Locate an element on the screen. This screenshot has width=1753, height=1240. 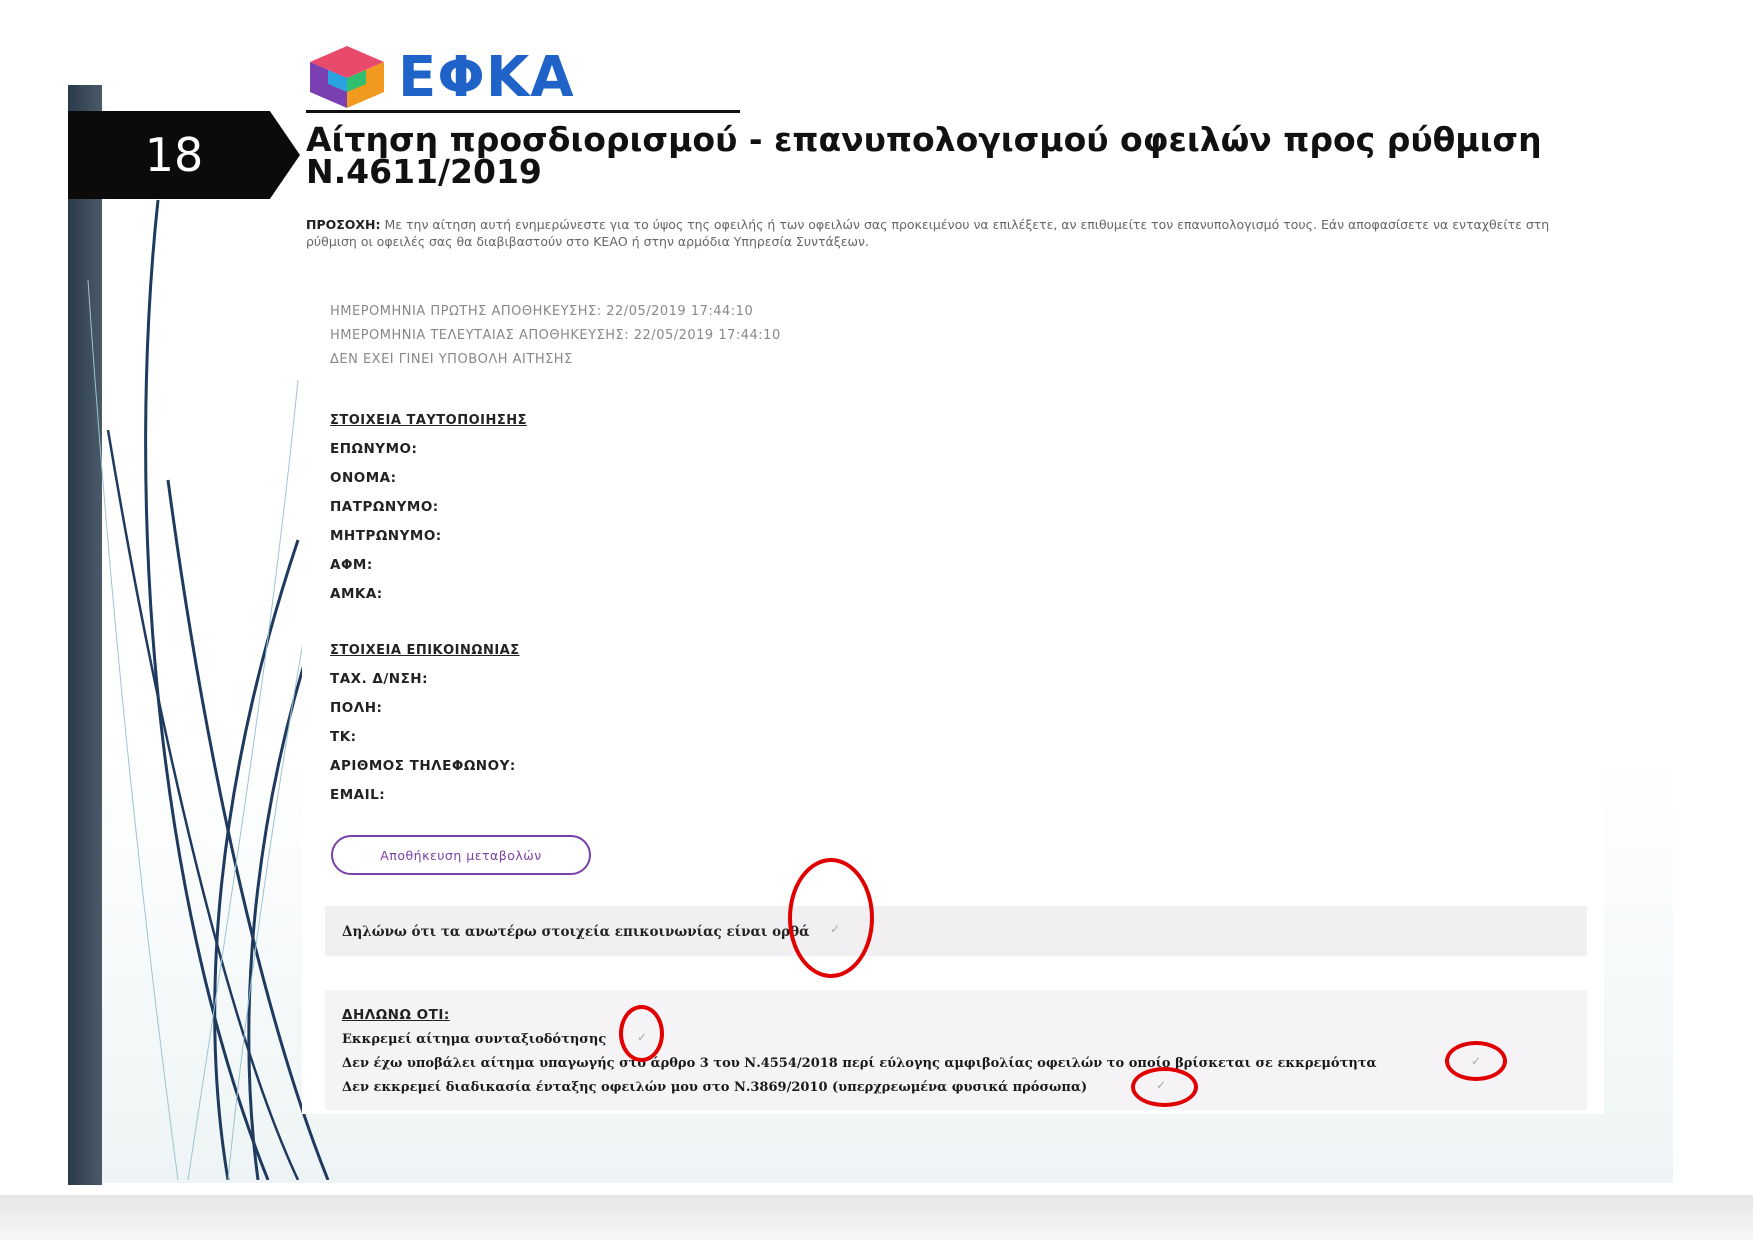
slide-number: 18 is located at coordinates (174, 155).